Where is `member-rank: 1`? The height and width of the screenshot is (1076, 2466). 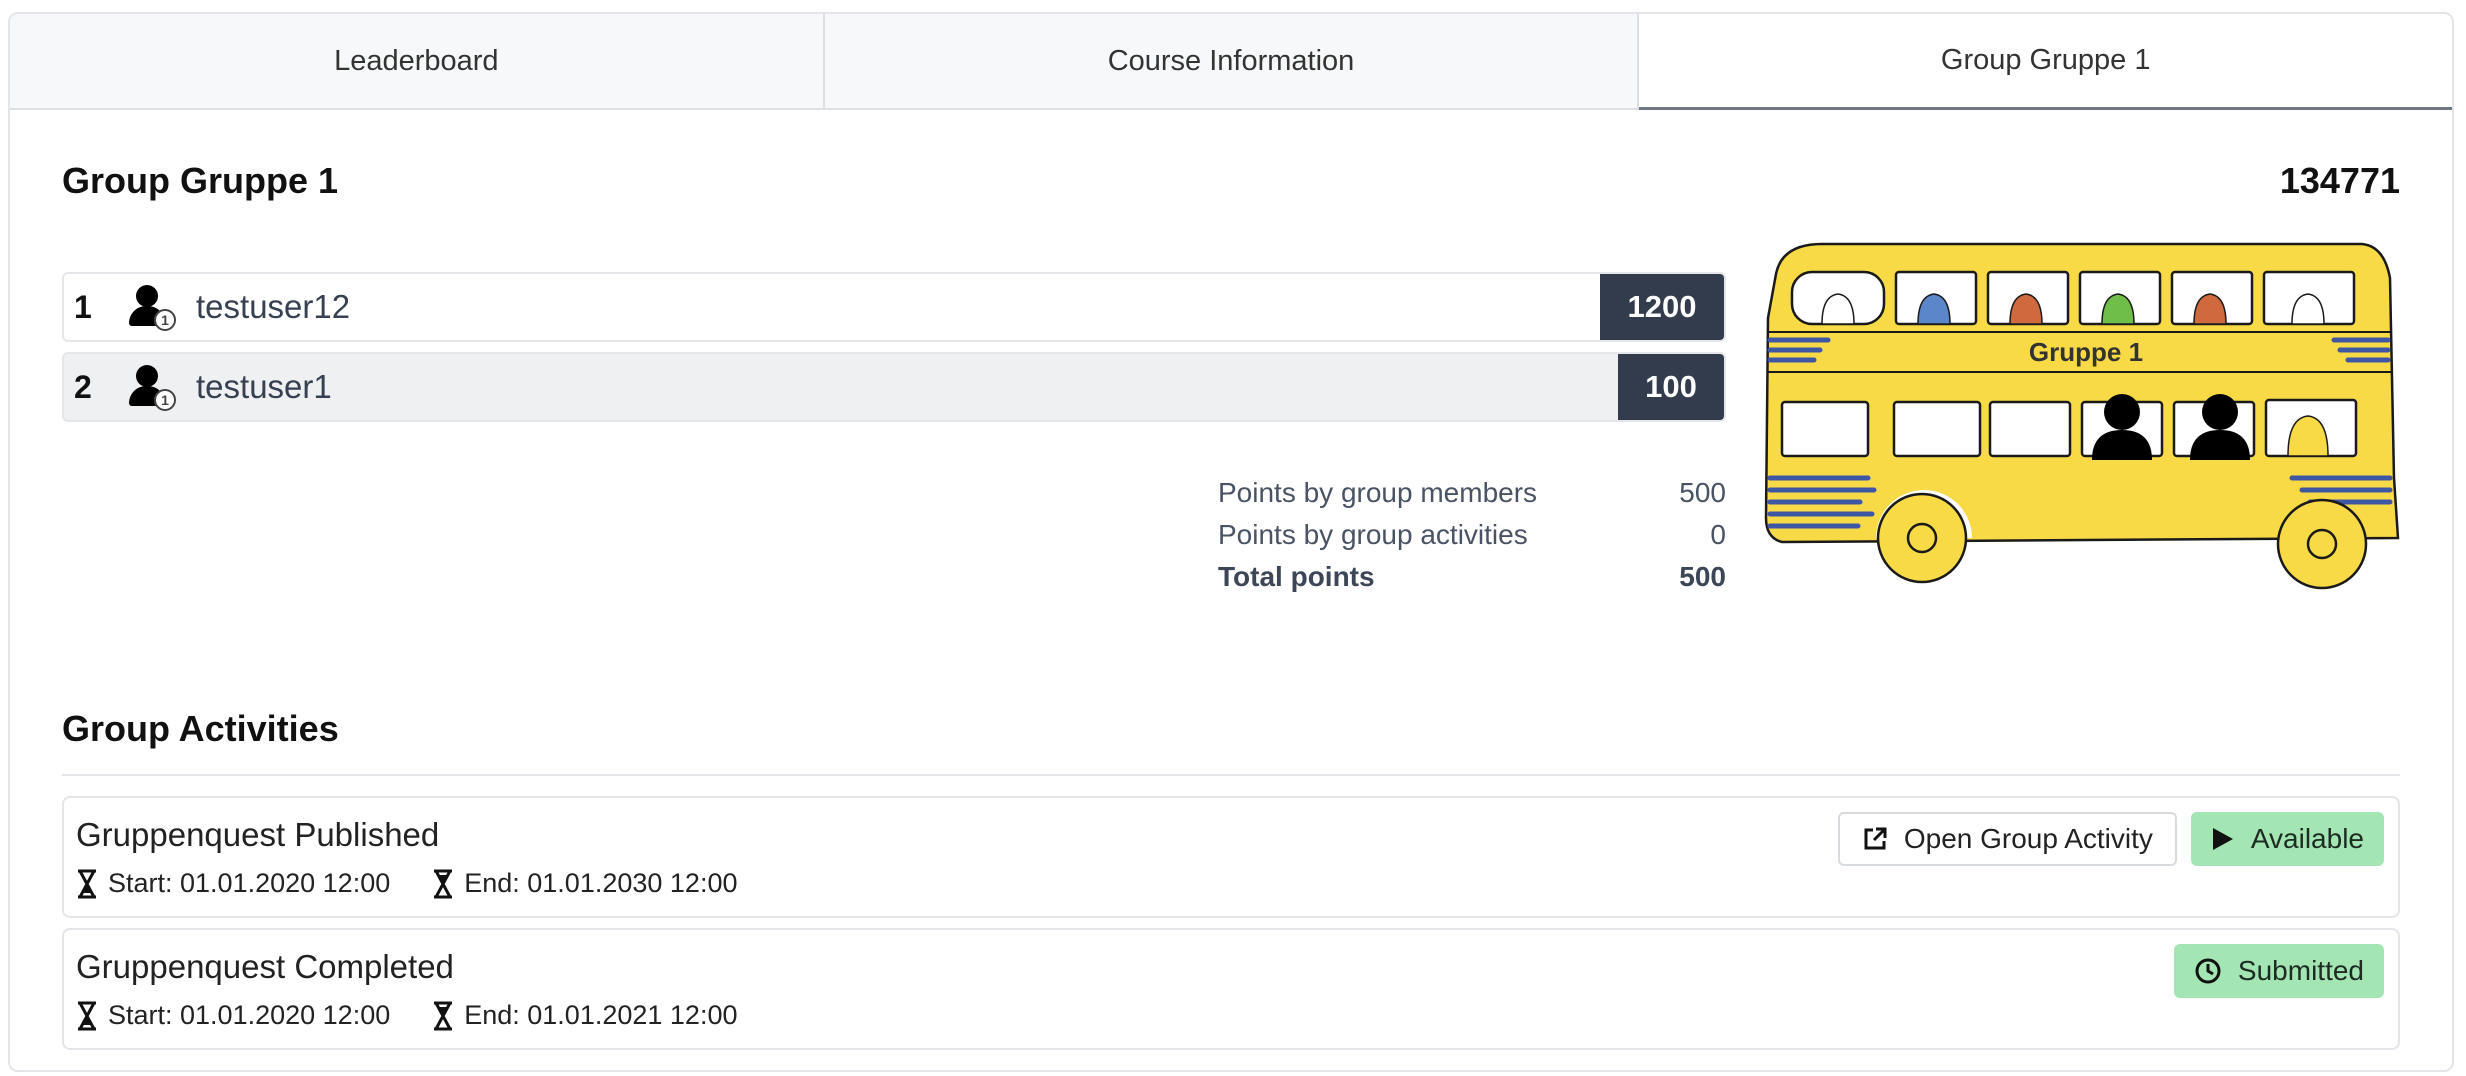
member-rank: 1 is located at coordinates (83, 306).